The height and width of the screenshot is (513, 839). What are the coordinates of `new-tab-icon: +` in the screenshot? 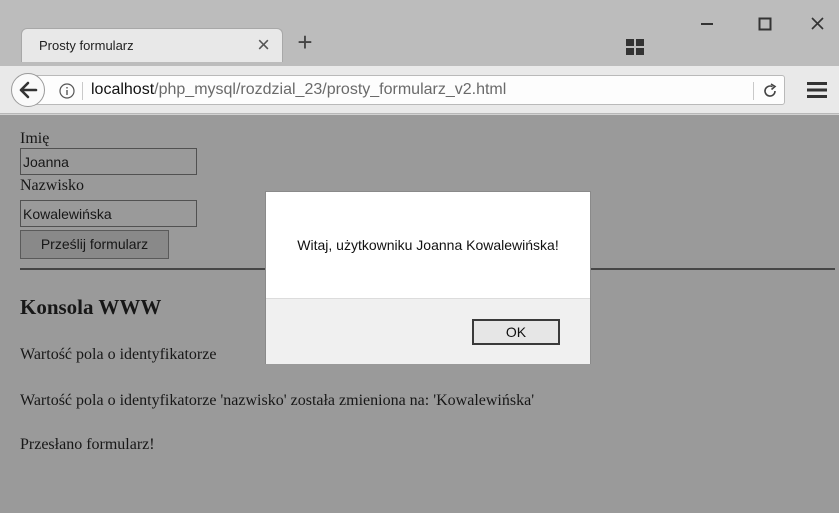 It's located at (305, 42).